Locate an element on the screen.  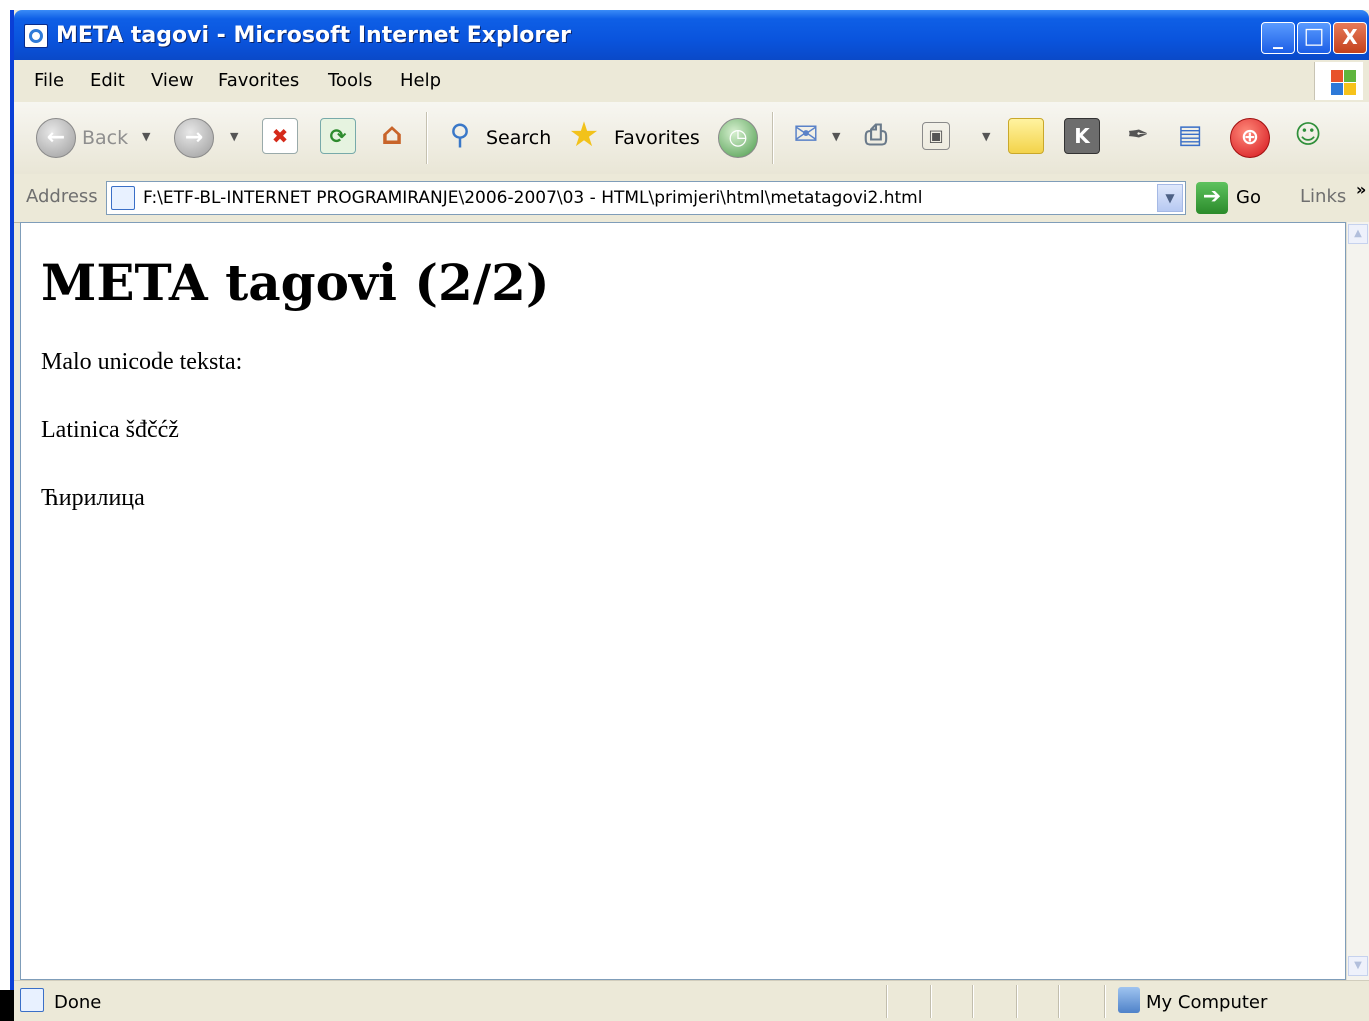
forward-icon: → is located at coordinates (194, 138).